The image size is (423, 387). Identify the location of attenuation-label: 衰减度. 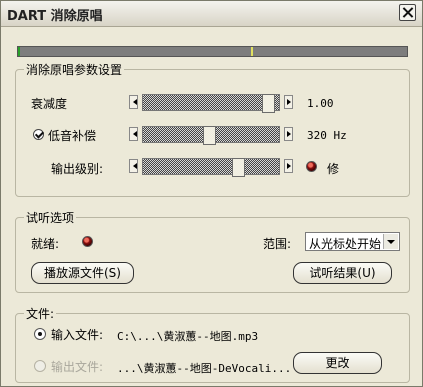
(49, 104).